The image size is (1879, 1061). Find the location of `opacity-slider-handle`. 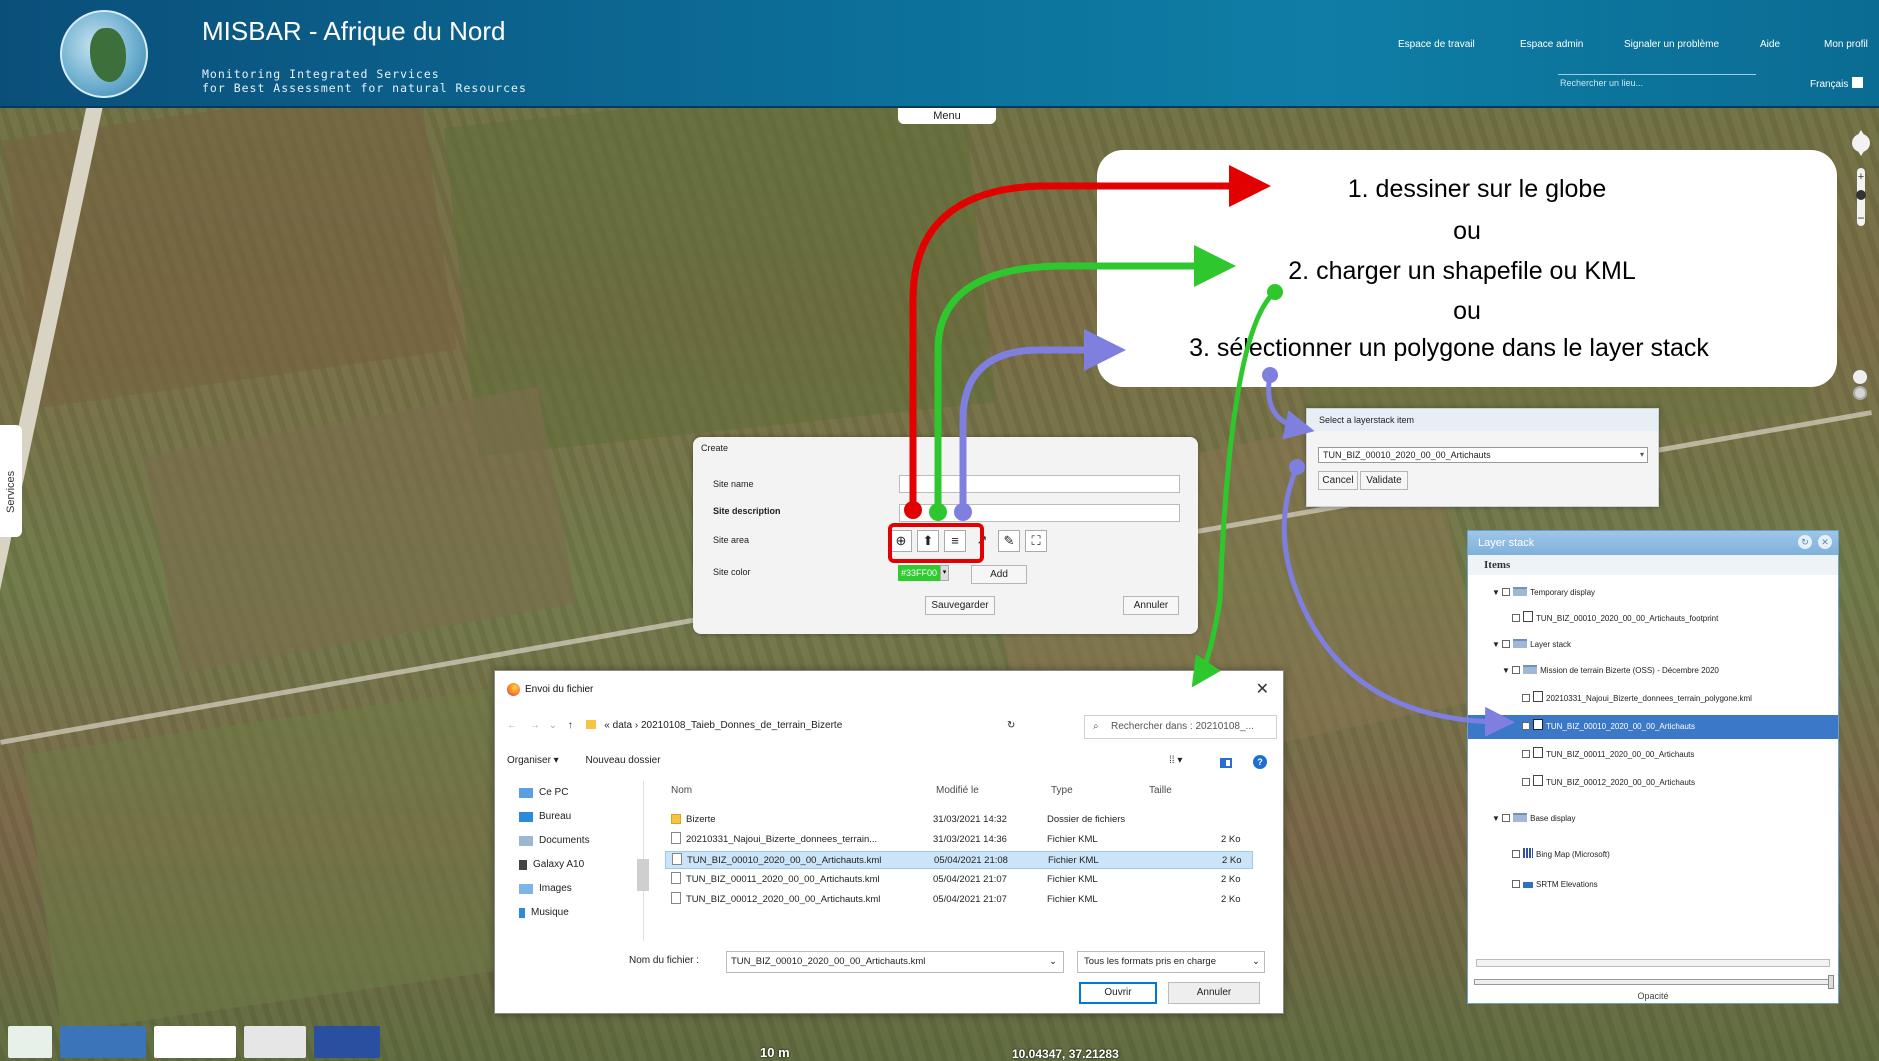

opacity-slider-handle is located at coordinates (1831, 982).